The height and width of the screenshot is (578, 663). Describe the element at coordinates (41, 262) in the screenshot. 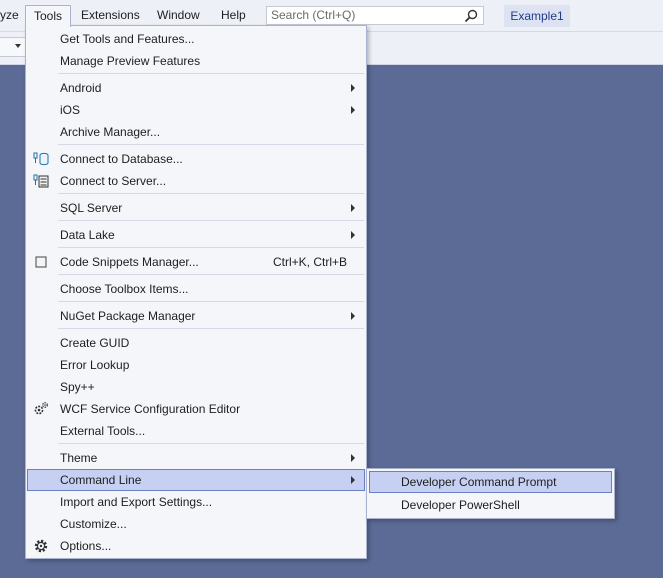

I see `snippet-icon` at that location.